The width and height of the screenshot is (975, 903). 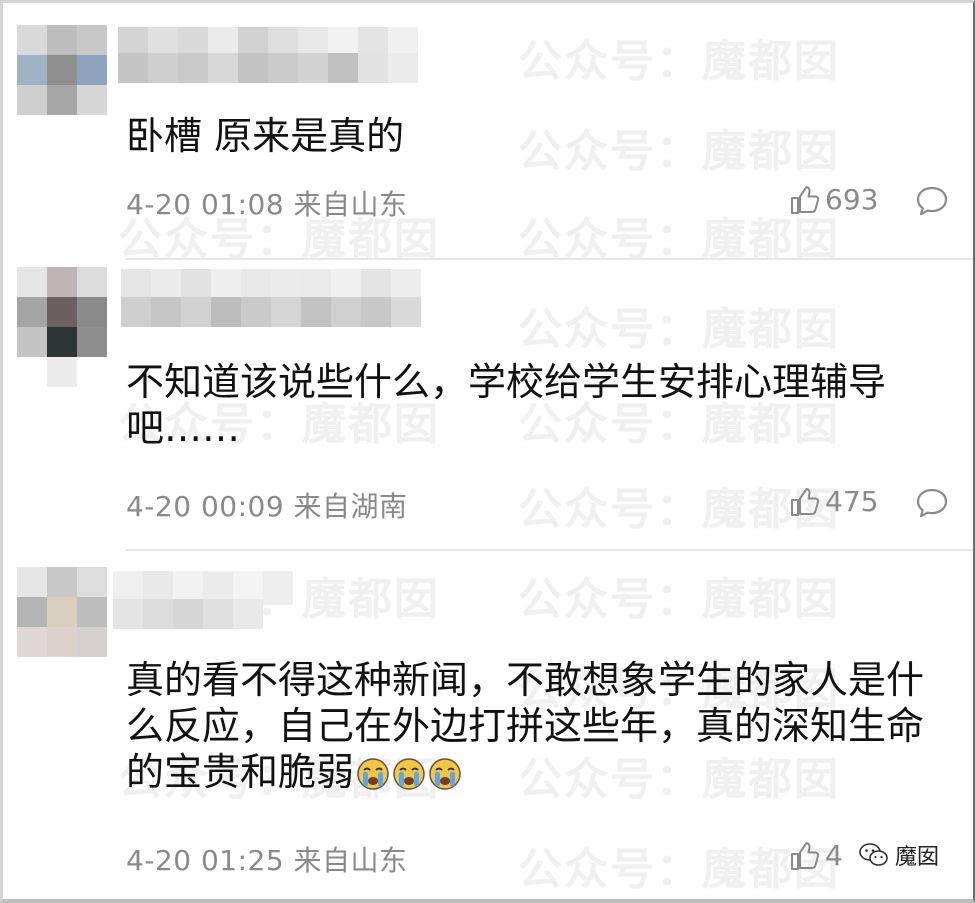 What do you see at coordinates (205, 204) in the screenshot?
I see `comment-date: 4-20 01:08` at bounding box center [205, 204].